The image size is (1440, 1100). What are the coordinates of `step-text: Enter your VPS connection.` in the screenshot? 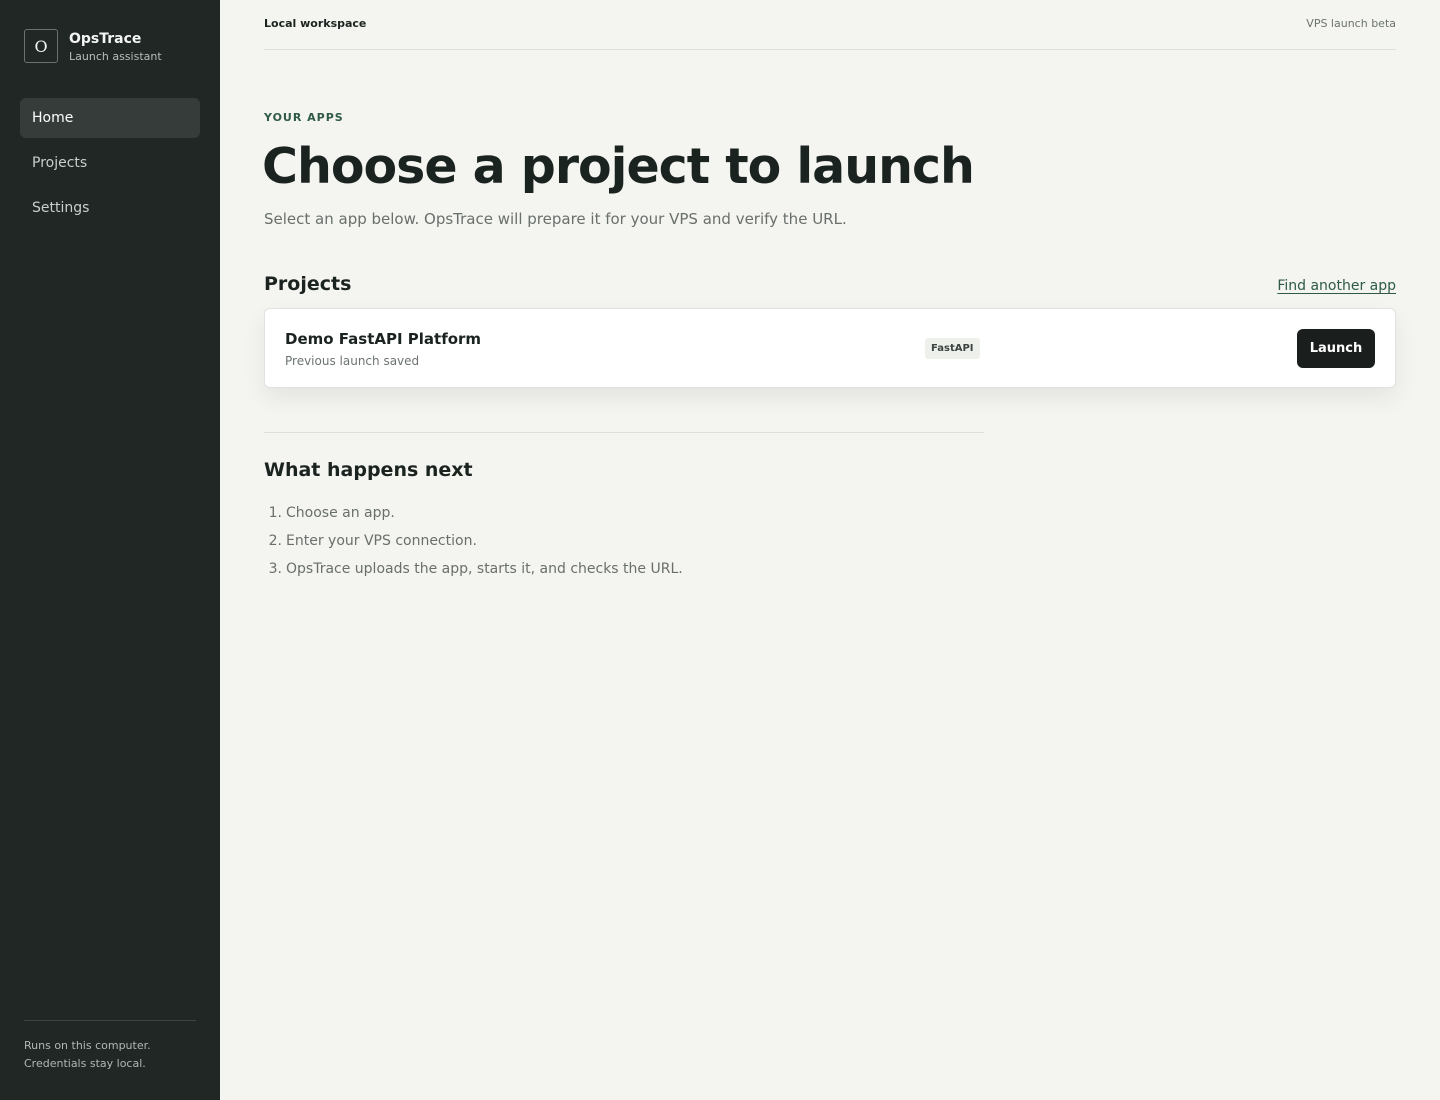 It's located at (381, 541).